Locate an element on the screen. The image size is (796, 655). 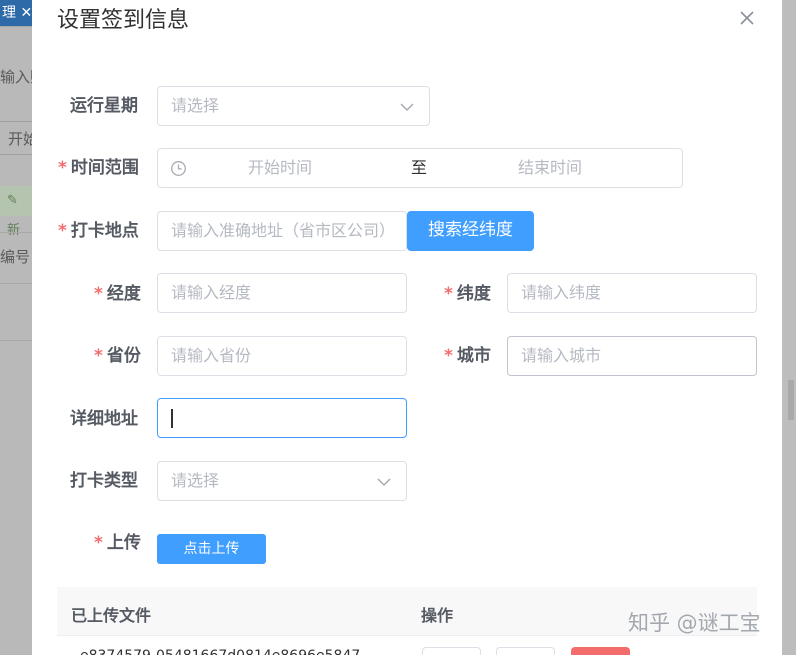
city-label: * 城市 is located at coordinates (467, 356).